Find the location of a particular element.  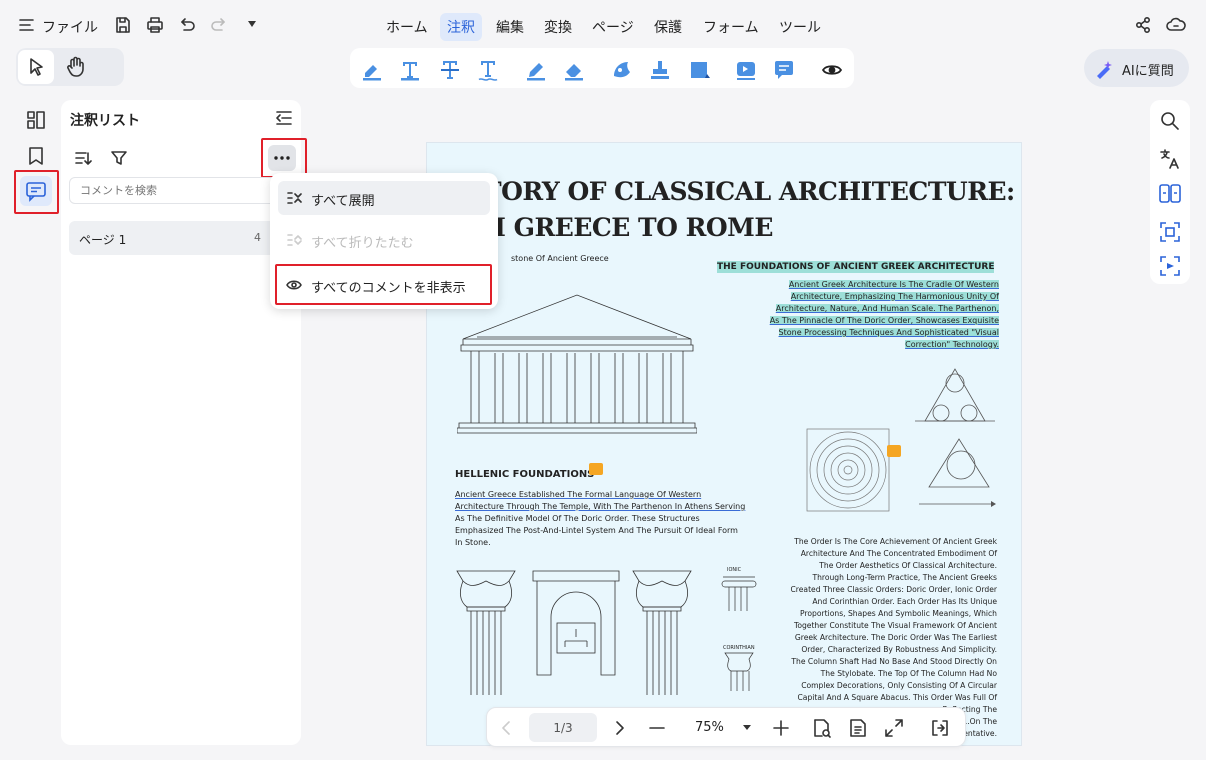

corinthian-small-illustration is located at coordinates (739, 672).